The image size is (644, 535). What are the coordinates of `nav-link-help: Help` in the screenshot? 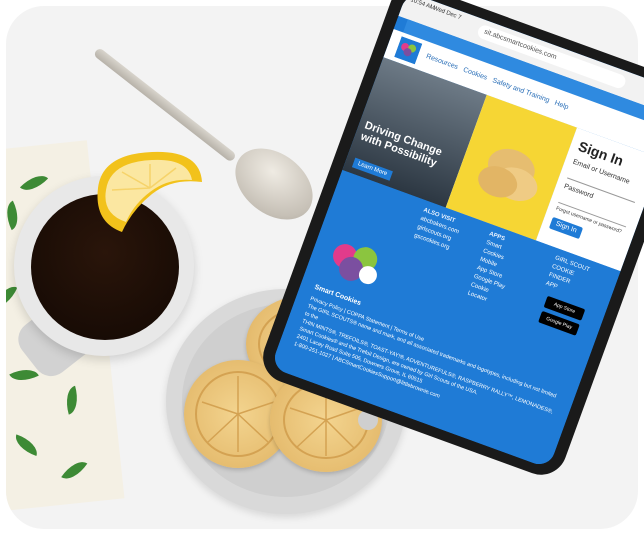 It's located at (561, 106).